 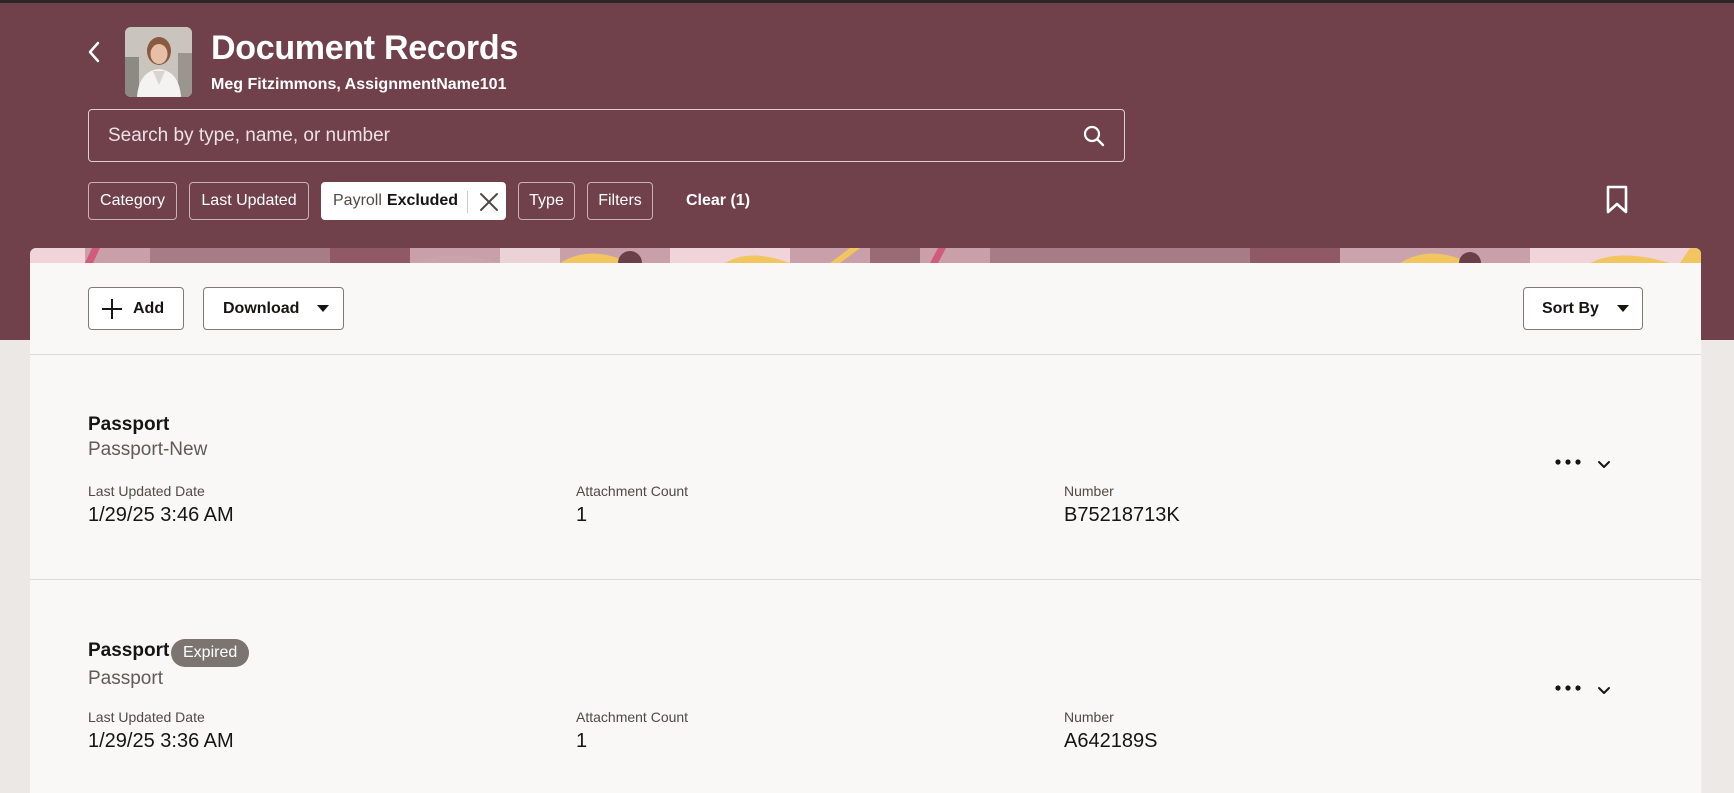 I want to click on back-button, so click(x=94, y=52).